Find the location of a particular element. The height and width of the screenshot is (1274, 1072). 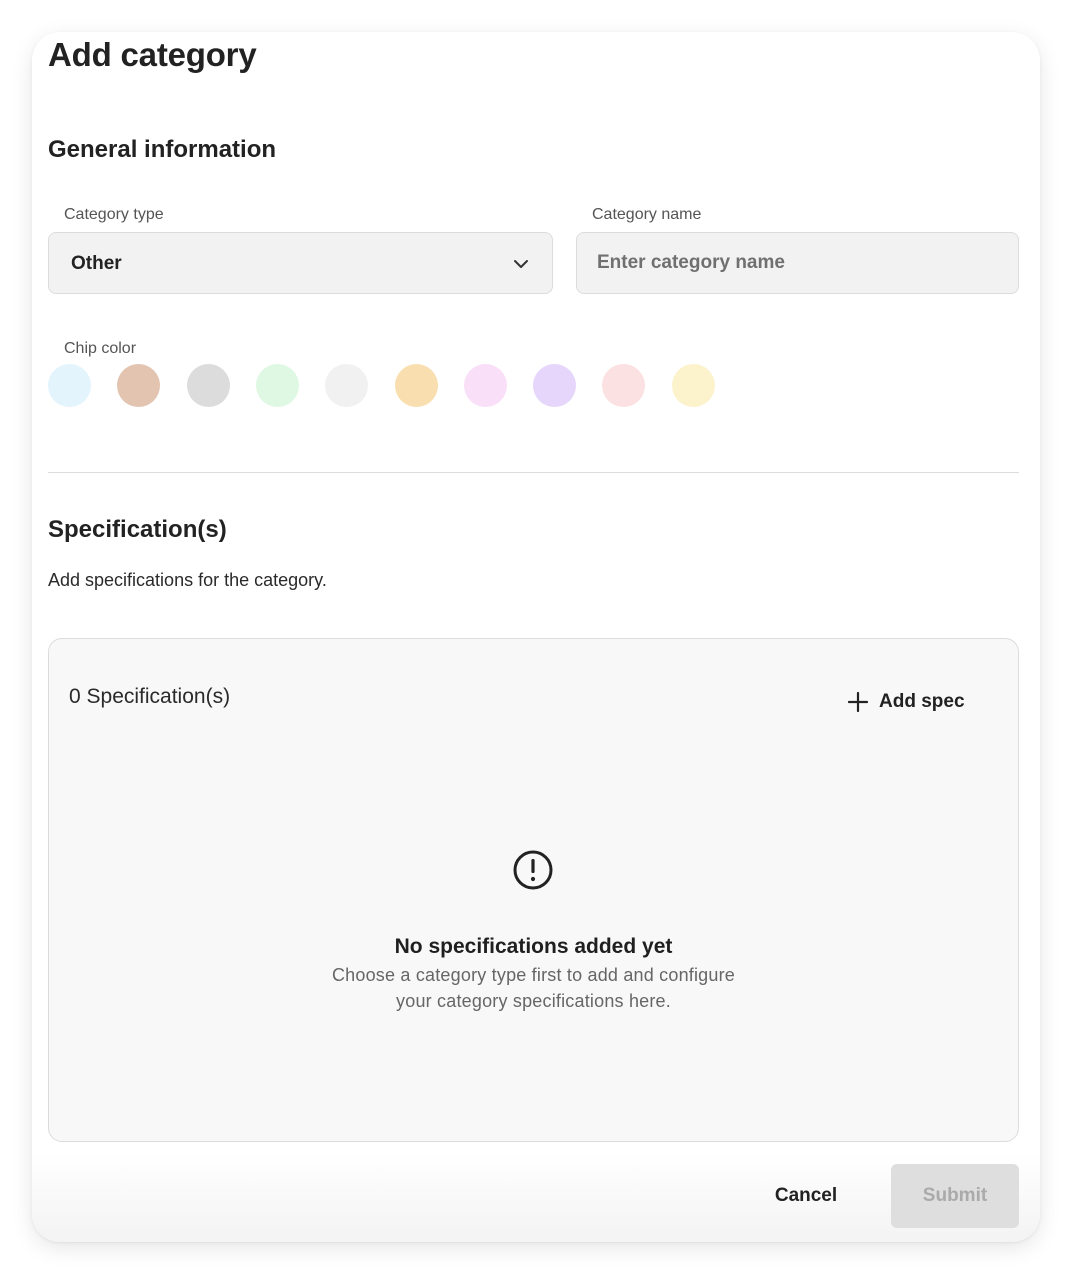

submit-button: Submit is located at coordinates (955, 1196).